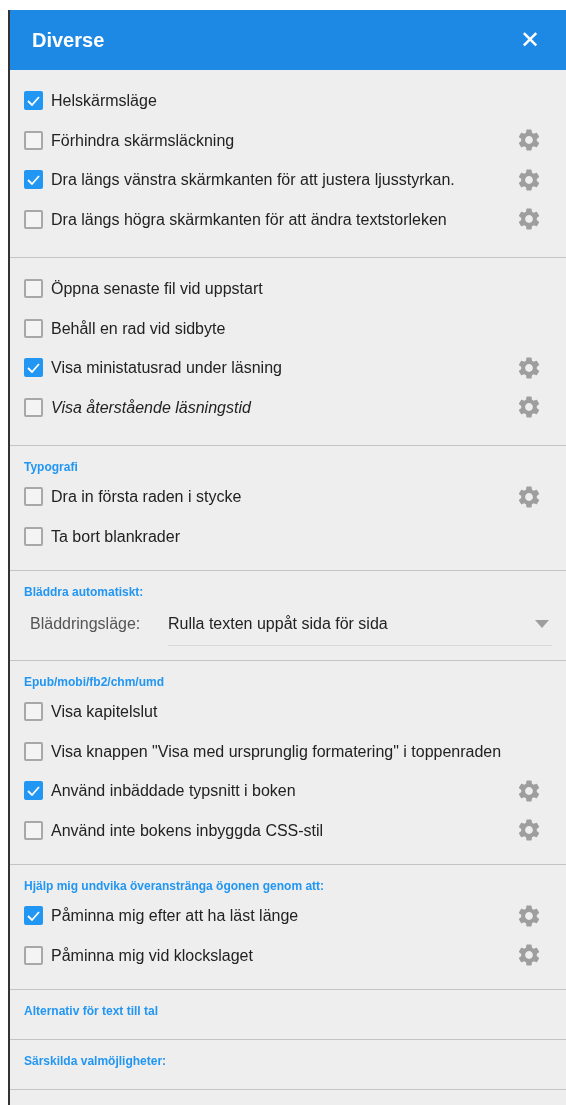 The image size is (566, 1105). What do you see at coordinates (277, 751) in the screenshot?
I see `option-label: Visa knappen "Visa med ursprunglig formatering" i toppenraden` at bounding box center [277, 751].